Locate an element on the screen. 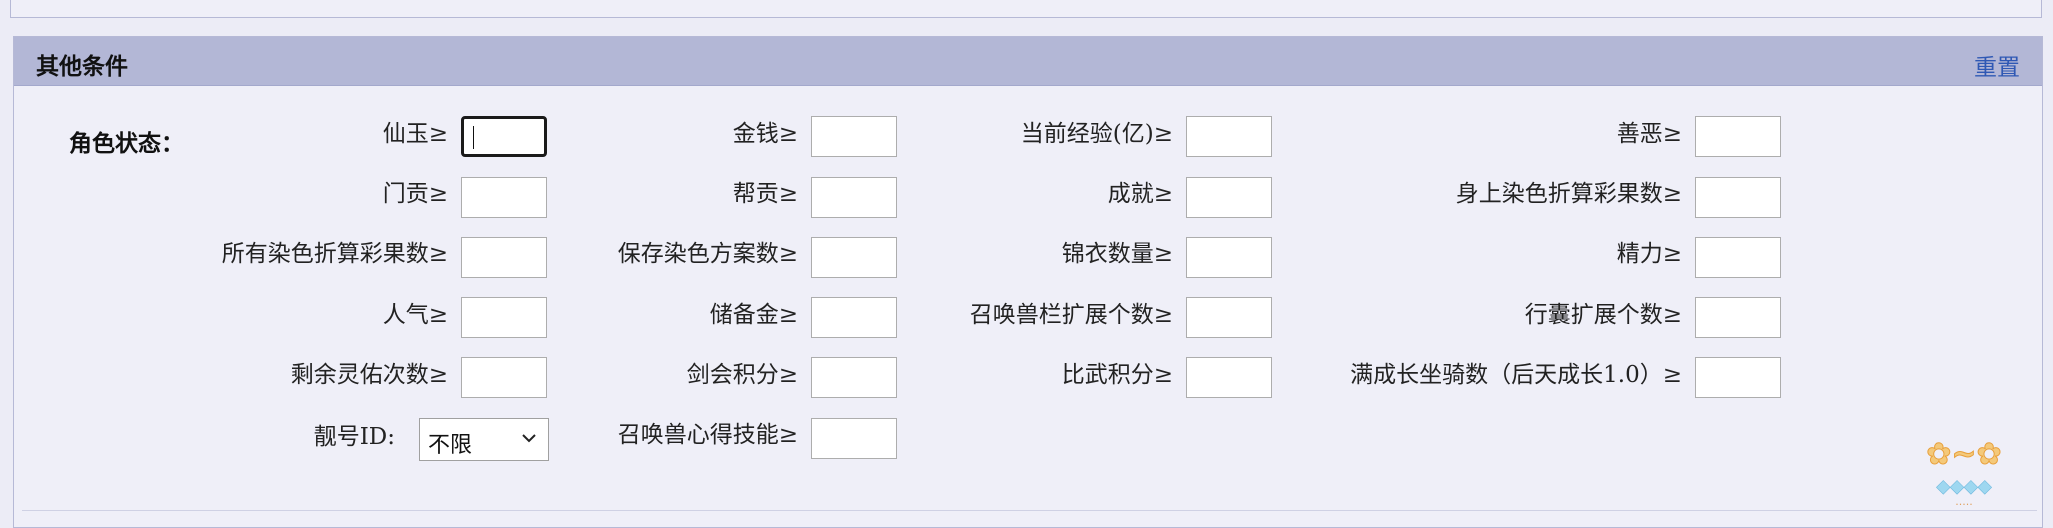 The image size is (2053, 528). input-school-contribution is located at coordinates (504, 197).